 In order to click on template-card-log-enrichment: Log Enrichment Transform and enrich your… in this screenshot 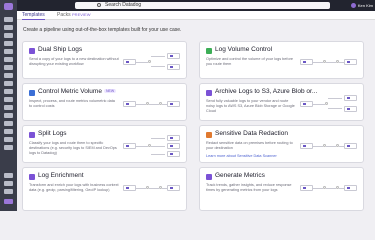, I will do `click(104, 189)`.